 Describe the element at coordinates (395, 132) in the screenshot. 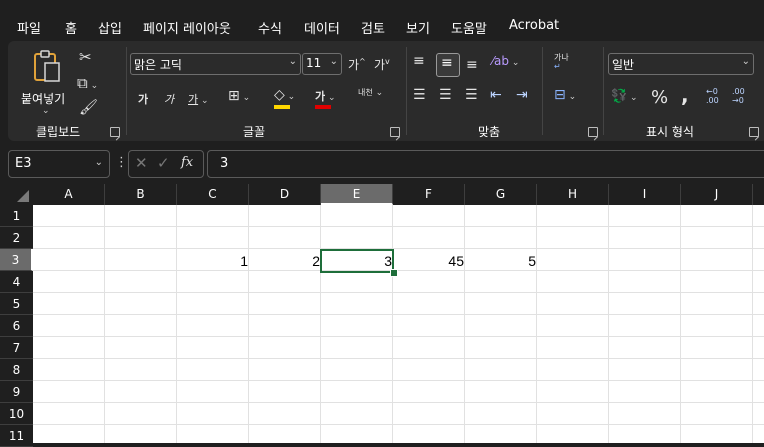

I see `font-launcher-icon` at that location.